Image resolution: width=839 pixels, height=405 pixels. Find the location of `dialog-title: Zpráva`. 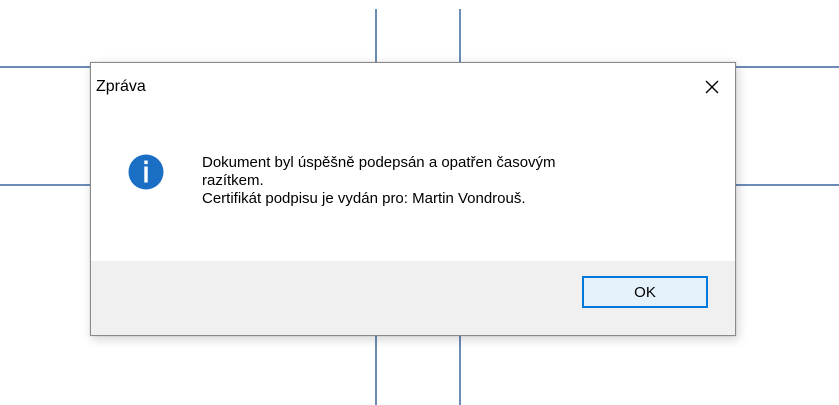

dialog-title: Zpráva is located at coordinates (121, 86).